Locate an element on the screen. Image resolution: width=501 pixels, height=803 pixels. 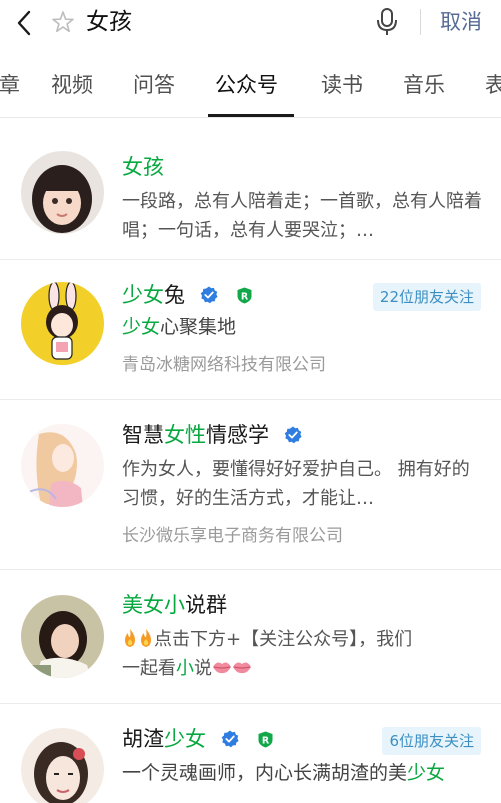
tab-books: 读书 is located at coordinates (342, 85).